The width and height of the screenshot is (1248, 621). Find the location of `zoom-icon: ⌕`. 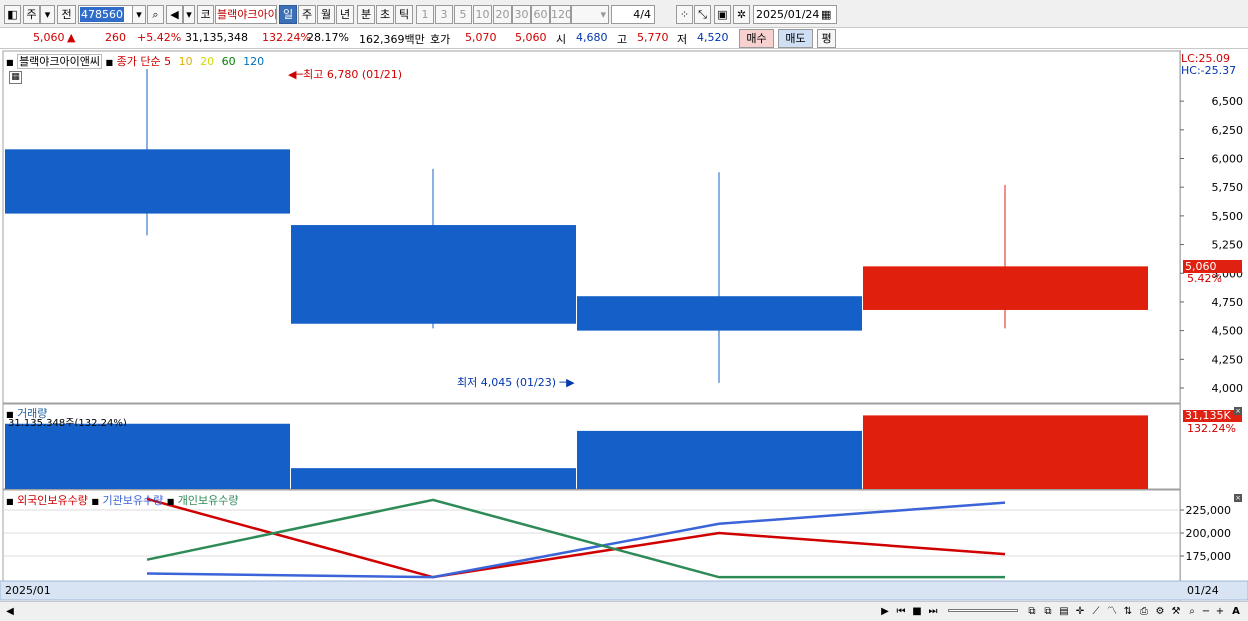

zoom-icon: ⌕ is located at coordinates (1192, 611).